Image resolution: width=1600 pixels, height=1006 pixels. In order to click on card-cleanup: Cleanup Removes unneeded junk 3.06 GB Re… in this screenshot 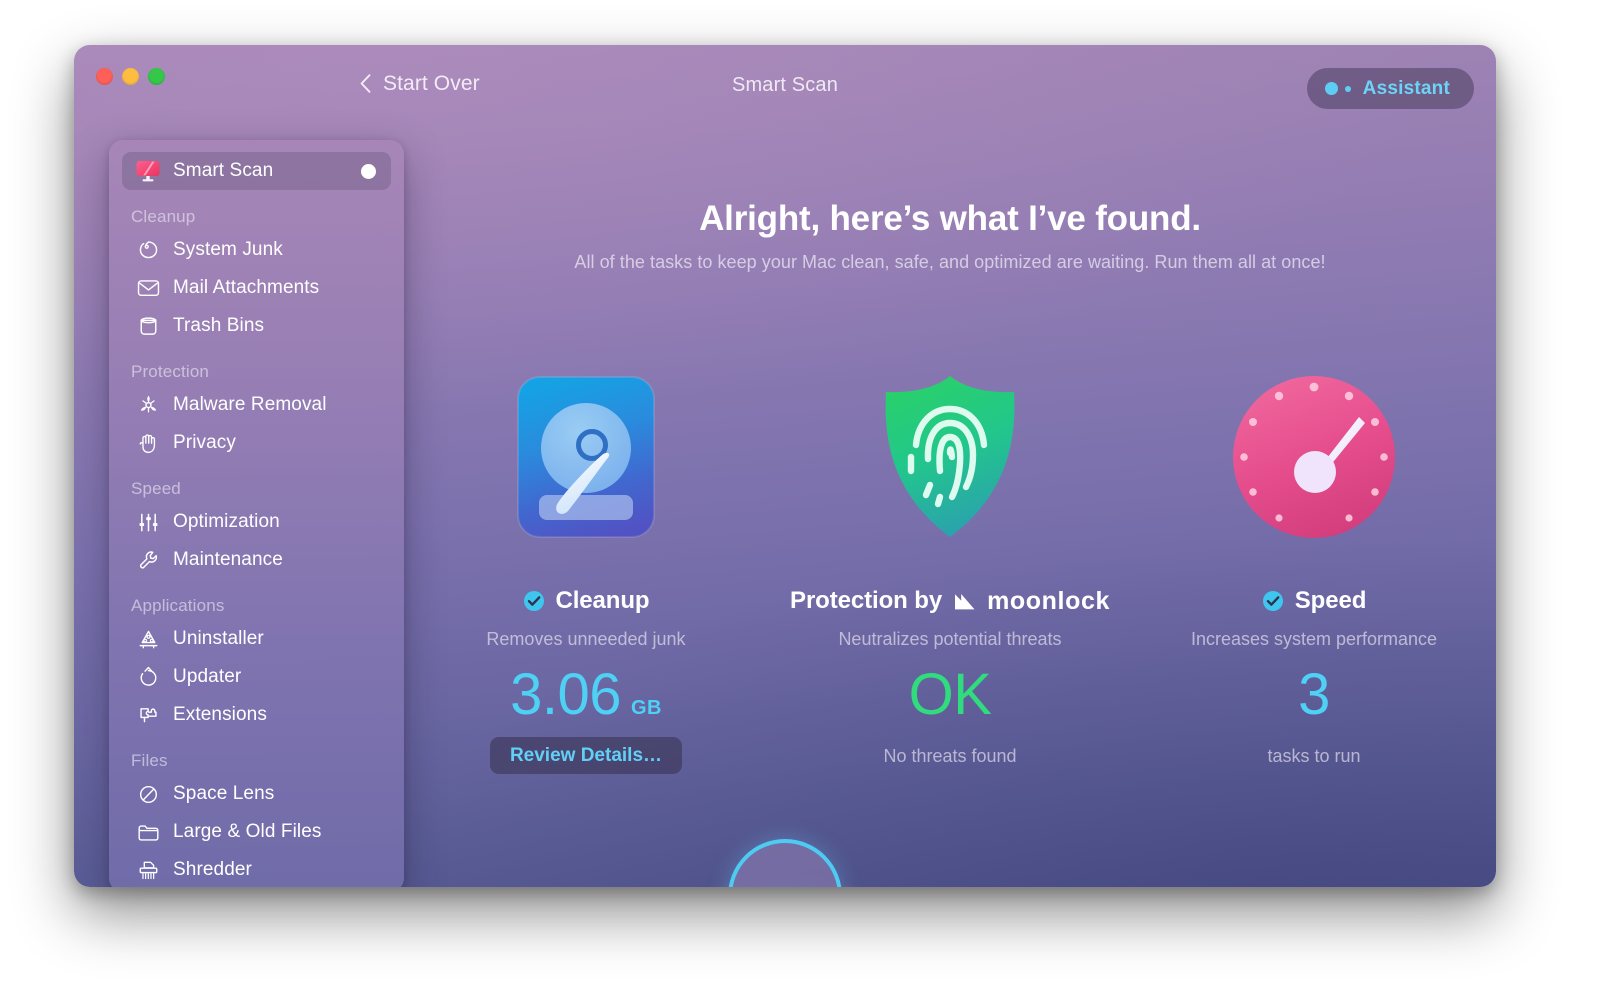, I will do `click(586, 573)`.